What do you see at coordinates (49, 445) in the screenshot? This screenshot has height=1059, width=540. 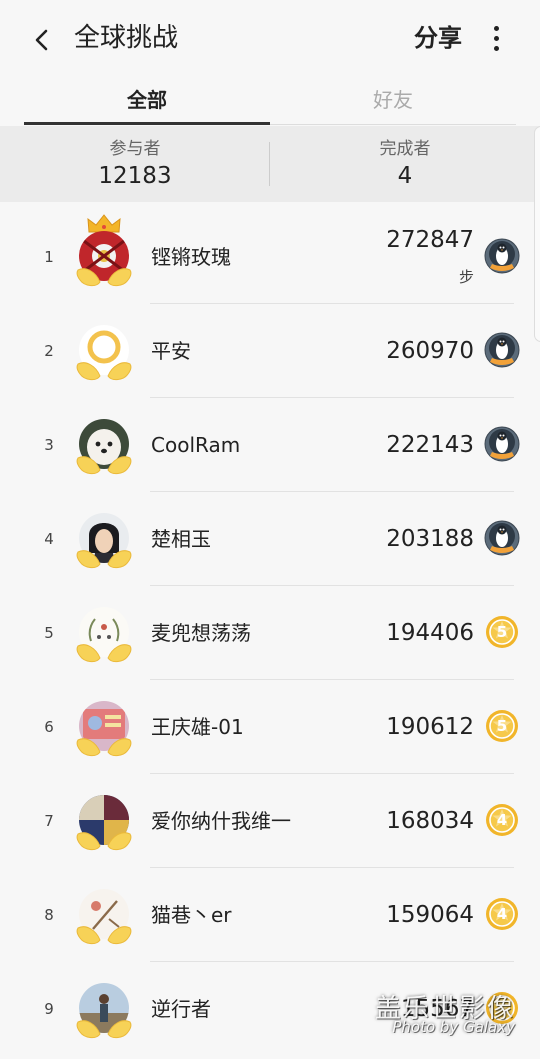 I see `rank-number: 3` at bounding box center [49, 445].